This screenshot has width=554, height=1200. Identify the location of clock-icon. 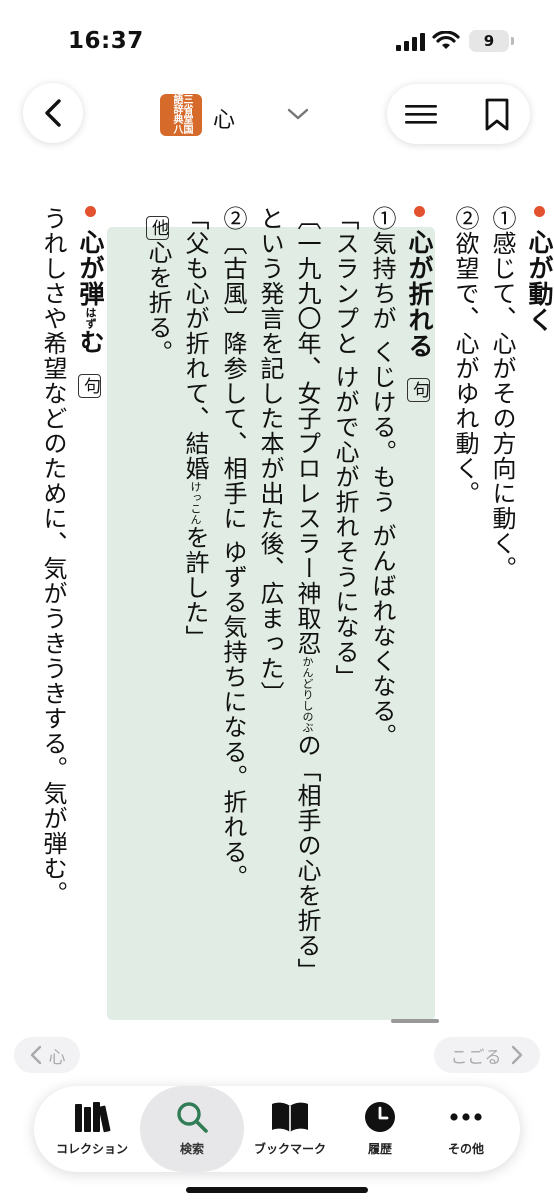
(380, 1117).